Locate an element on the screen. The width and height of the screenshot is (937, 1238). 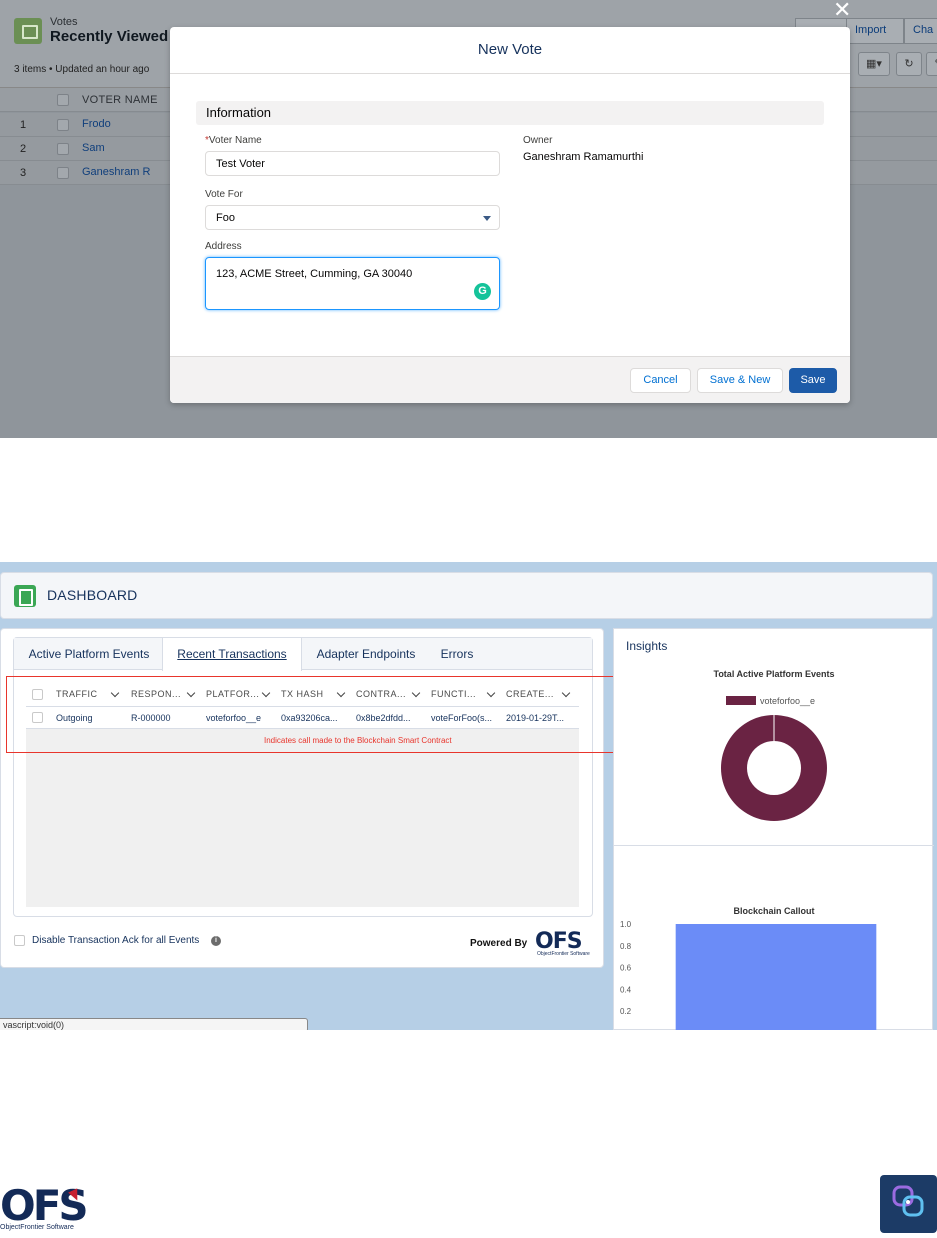
refresh-icon: ↻ is located at coordinates (909, 64).